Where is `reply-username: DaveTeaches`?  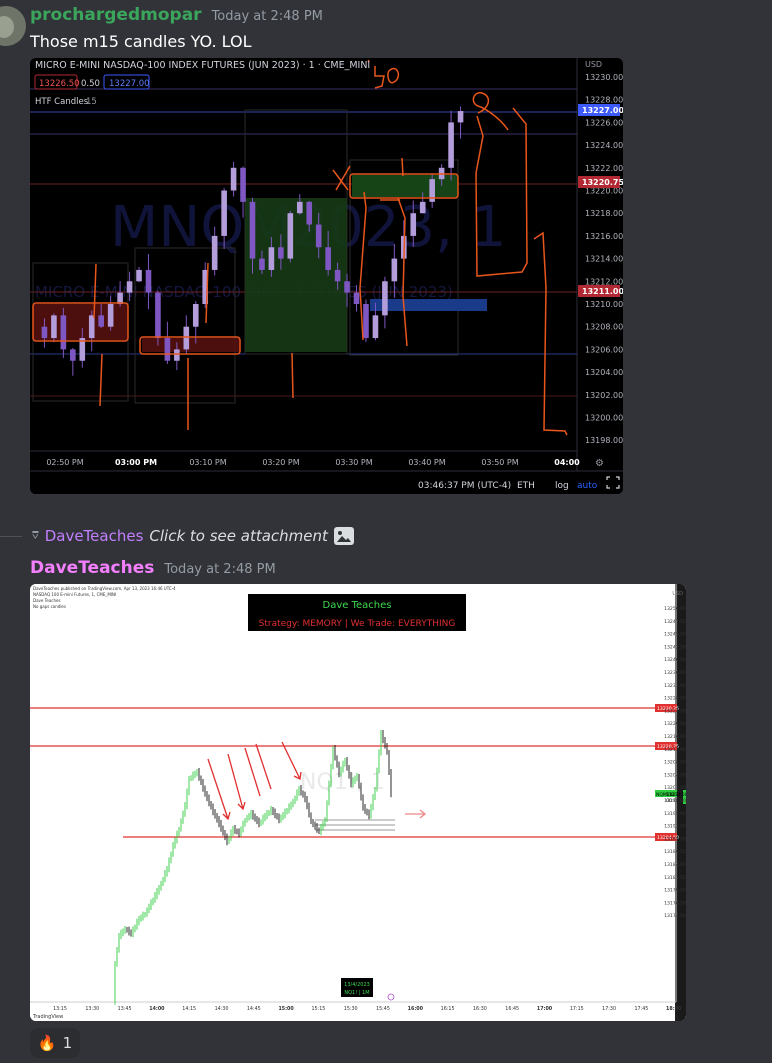
reply-username: DaveTeaches is located at coordinates (94, 536).